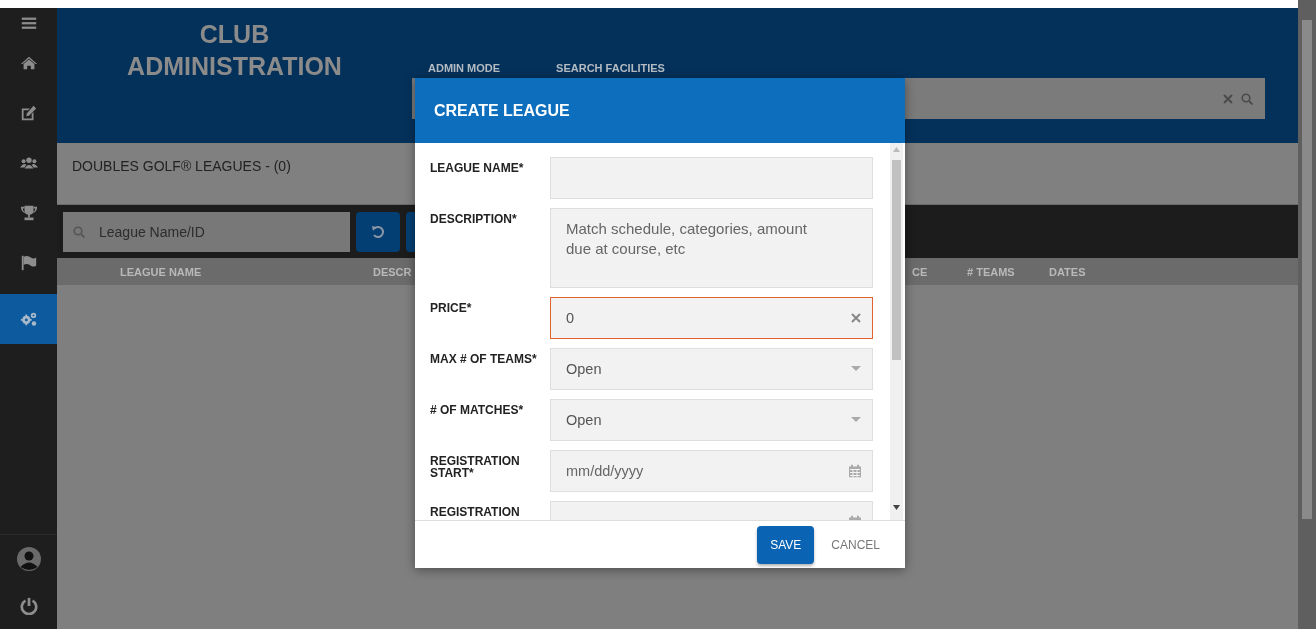 The image size is (1316, 629). What do you see at coordinates (711, 178) in the screenshot?
I see `text-field` at bounding box center [711, 178].